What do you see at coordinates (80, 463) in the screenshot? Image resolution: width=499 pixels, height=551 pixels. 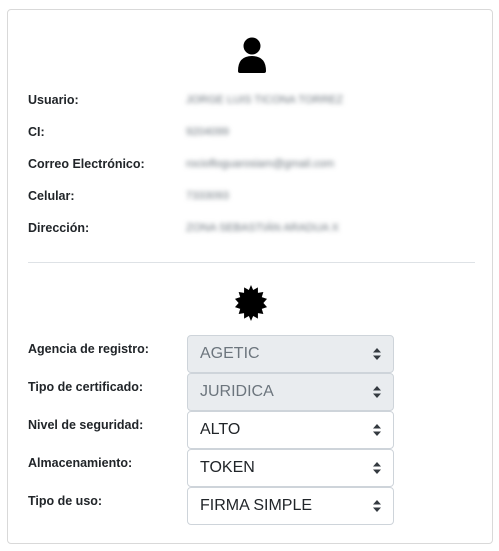 I see `label-almacenamiento: Almacenamiento:` at bounding box center [80, 463].